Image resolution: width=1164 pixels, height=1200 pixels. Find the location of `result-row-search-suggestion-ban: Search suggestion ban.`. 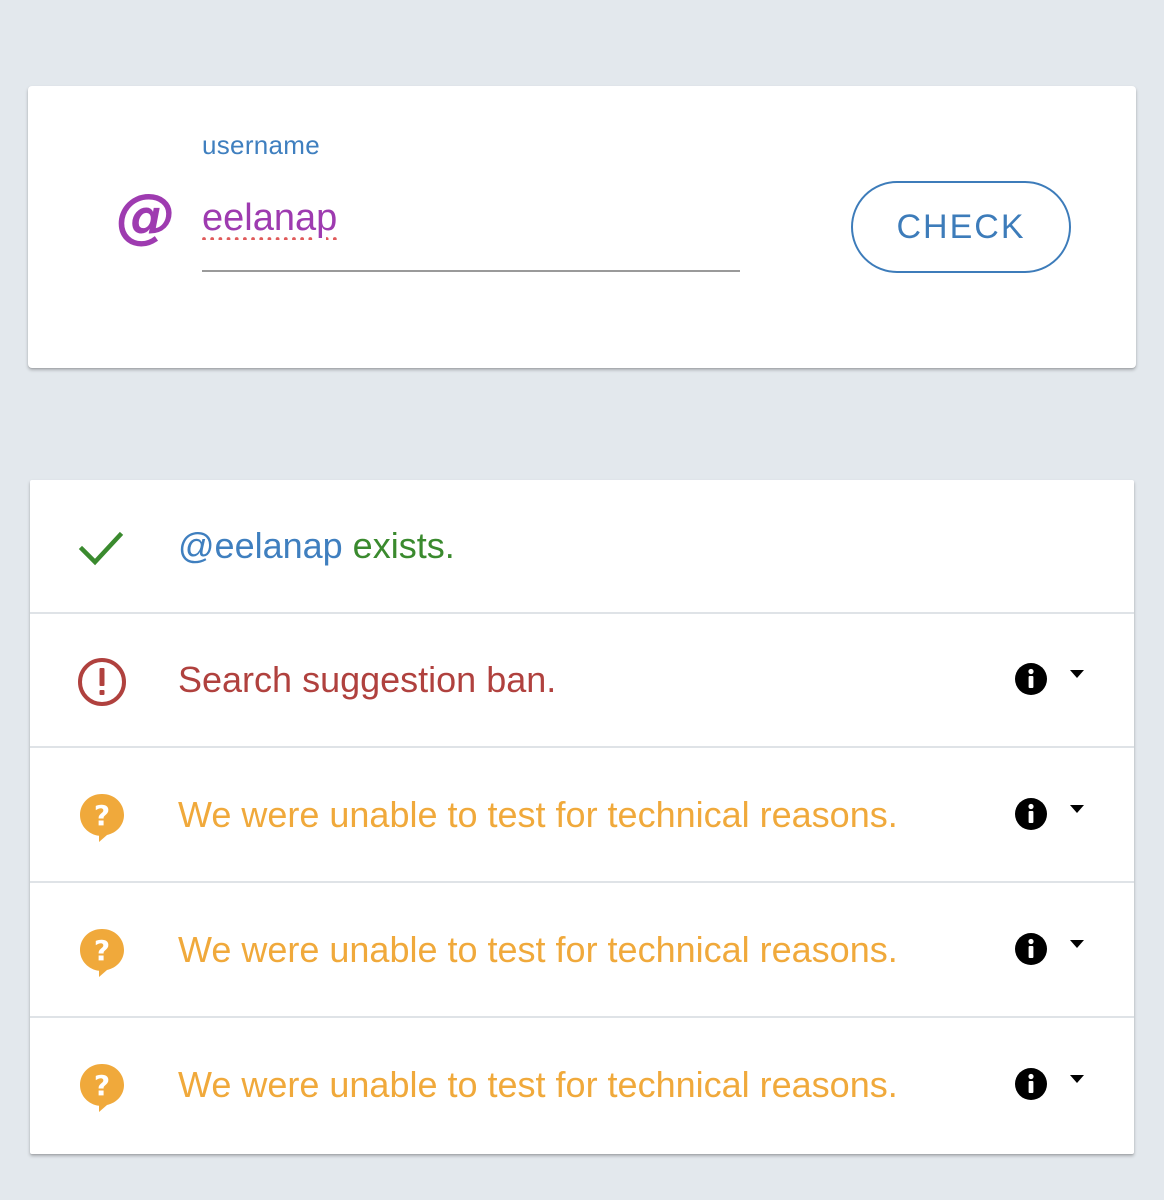

result-row-search-suggestion-ban: Search suggestion ban. is located at coordinates (582, 681).